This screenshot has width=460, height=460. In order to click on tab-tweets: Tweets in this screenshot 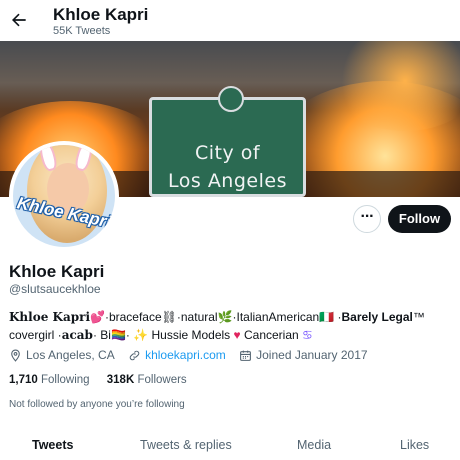, I will do `click(52, 445)`.